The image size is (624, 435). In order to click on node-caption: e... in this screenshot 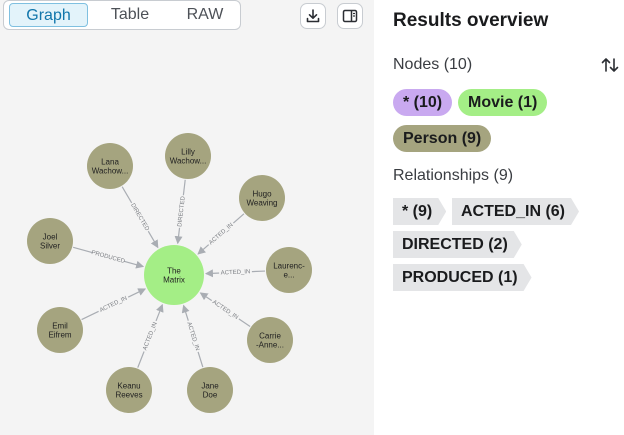, I will do `click(288, 275)`.